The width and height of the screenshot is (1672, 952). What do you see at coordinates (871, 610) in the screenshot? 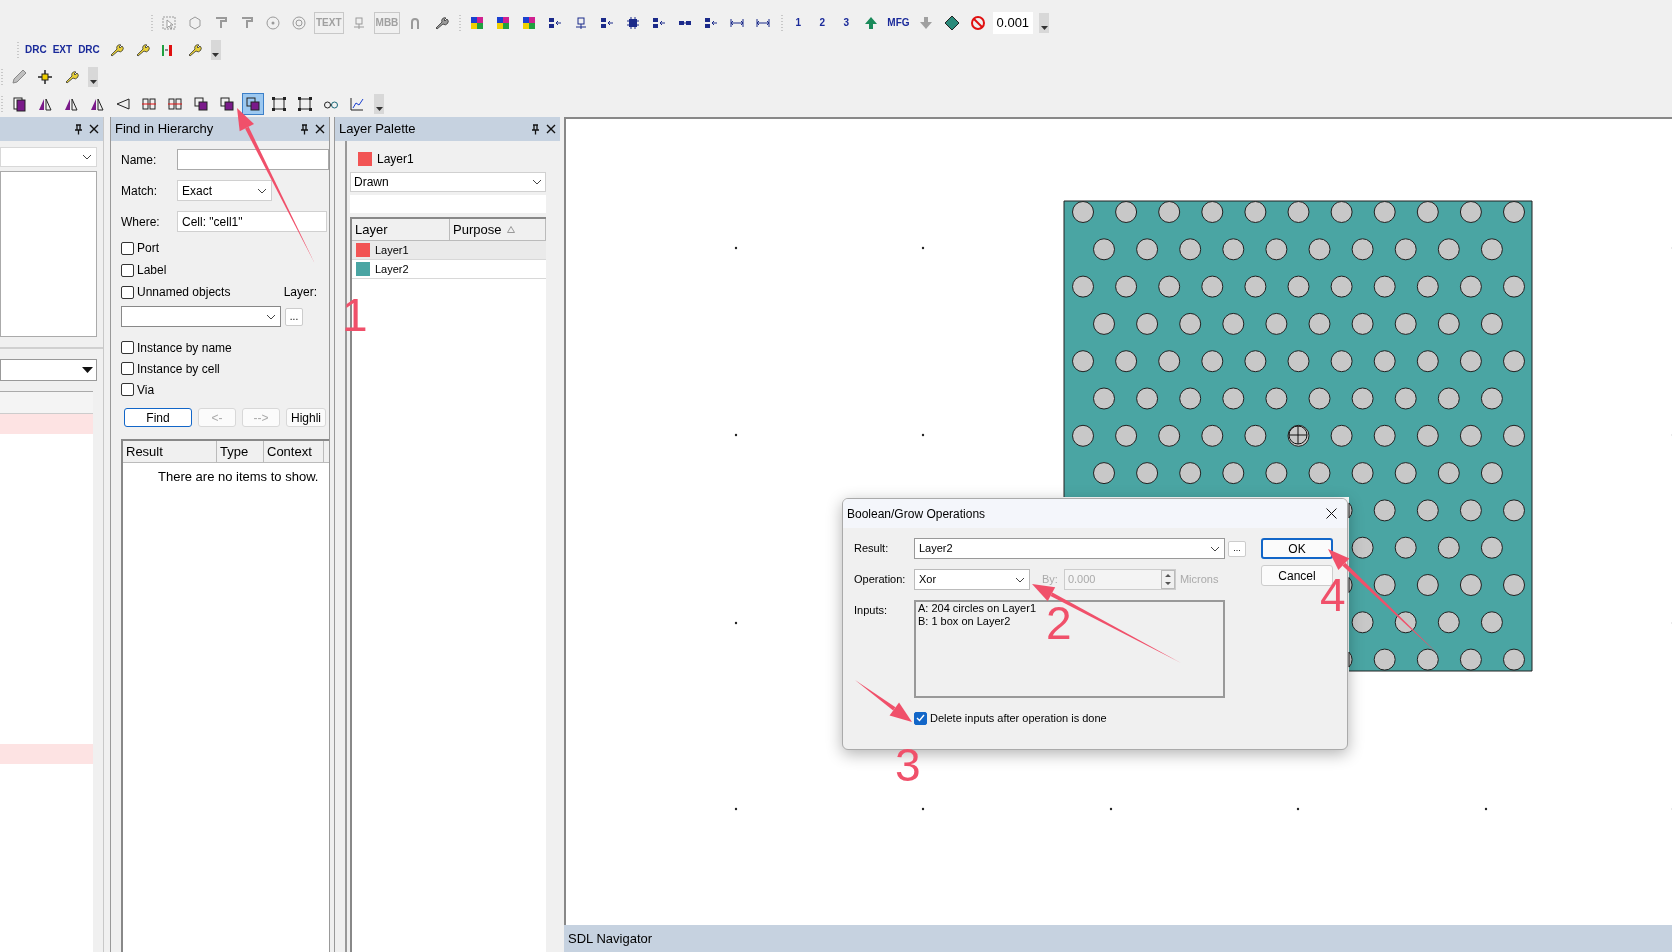
I see `field-label: Inputs:` at bounding box center [871, 610].